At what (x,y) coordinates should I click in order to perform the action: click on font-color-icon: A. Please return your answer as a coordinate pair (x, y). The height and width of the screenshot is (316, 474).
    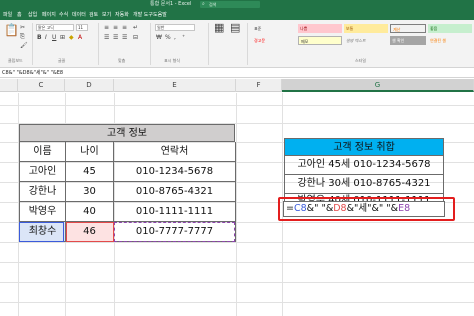
    Looking at the image, I should click on (80, 38).